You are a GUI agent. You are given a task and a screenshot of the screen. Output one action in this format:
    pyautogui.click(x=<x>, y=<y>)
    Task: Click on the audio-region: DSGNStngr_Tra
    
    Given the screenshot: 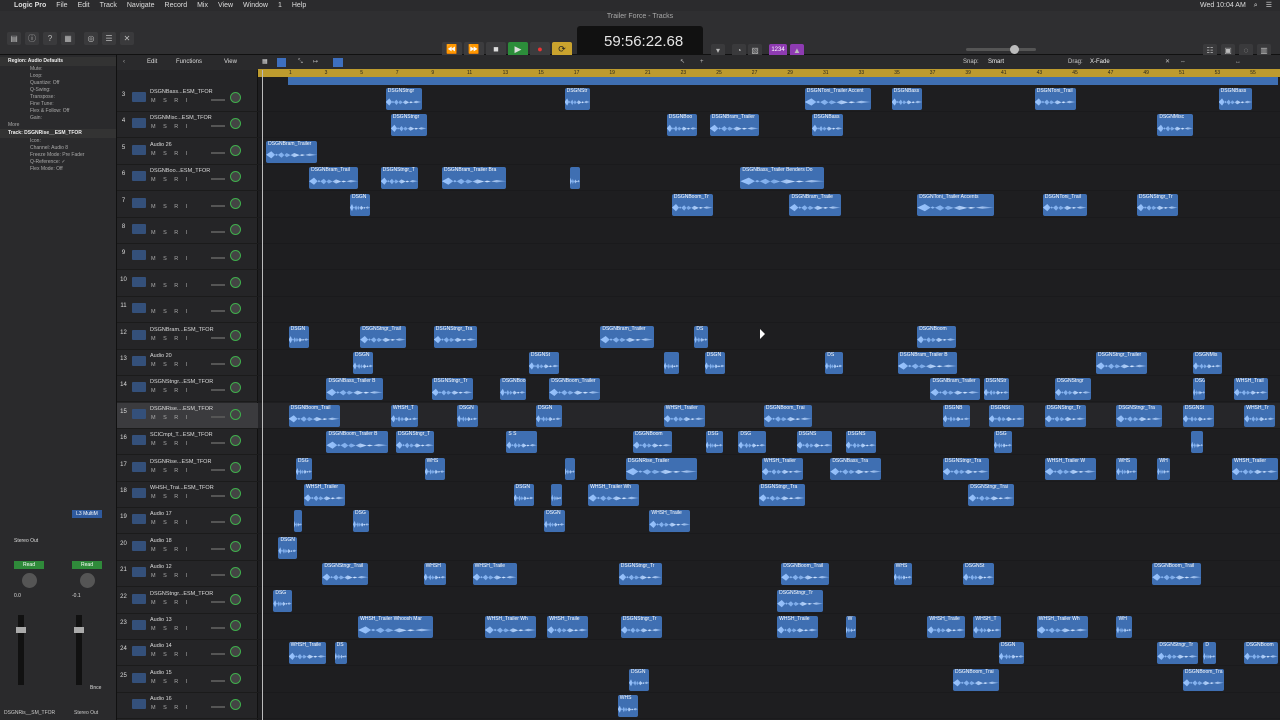 What is the action you would take?
    pyautogui.click(x=781, y=495)
    